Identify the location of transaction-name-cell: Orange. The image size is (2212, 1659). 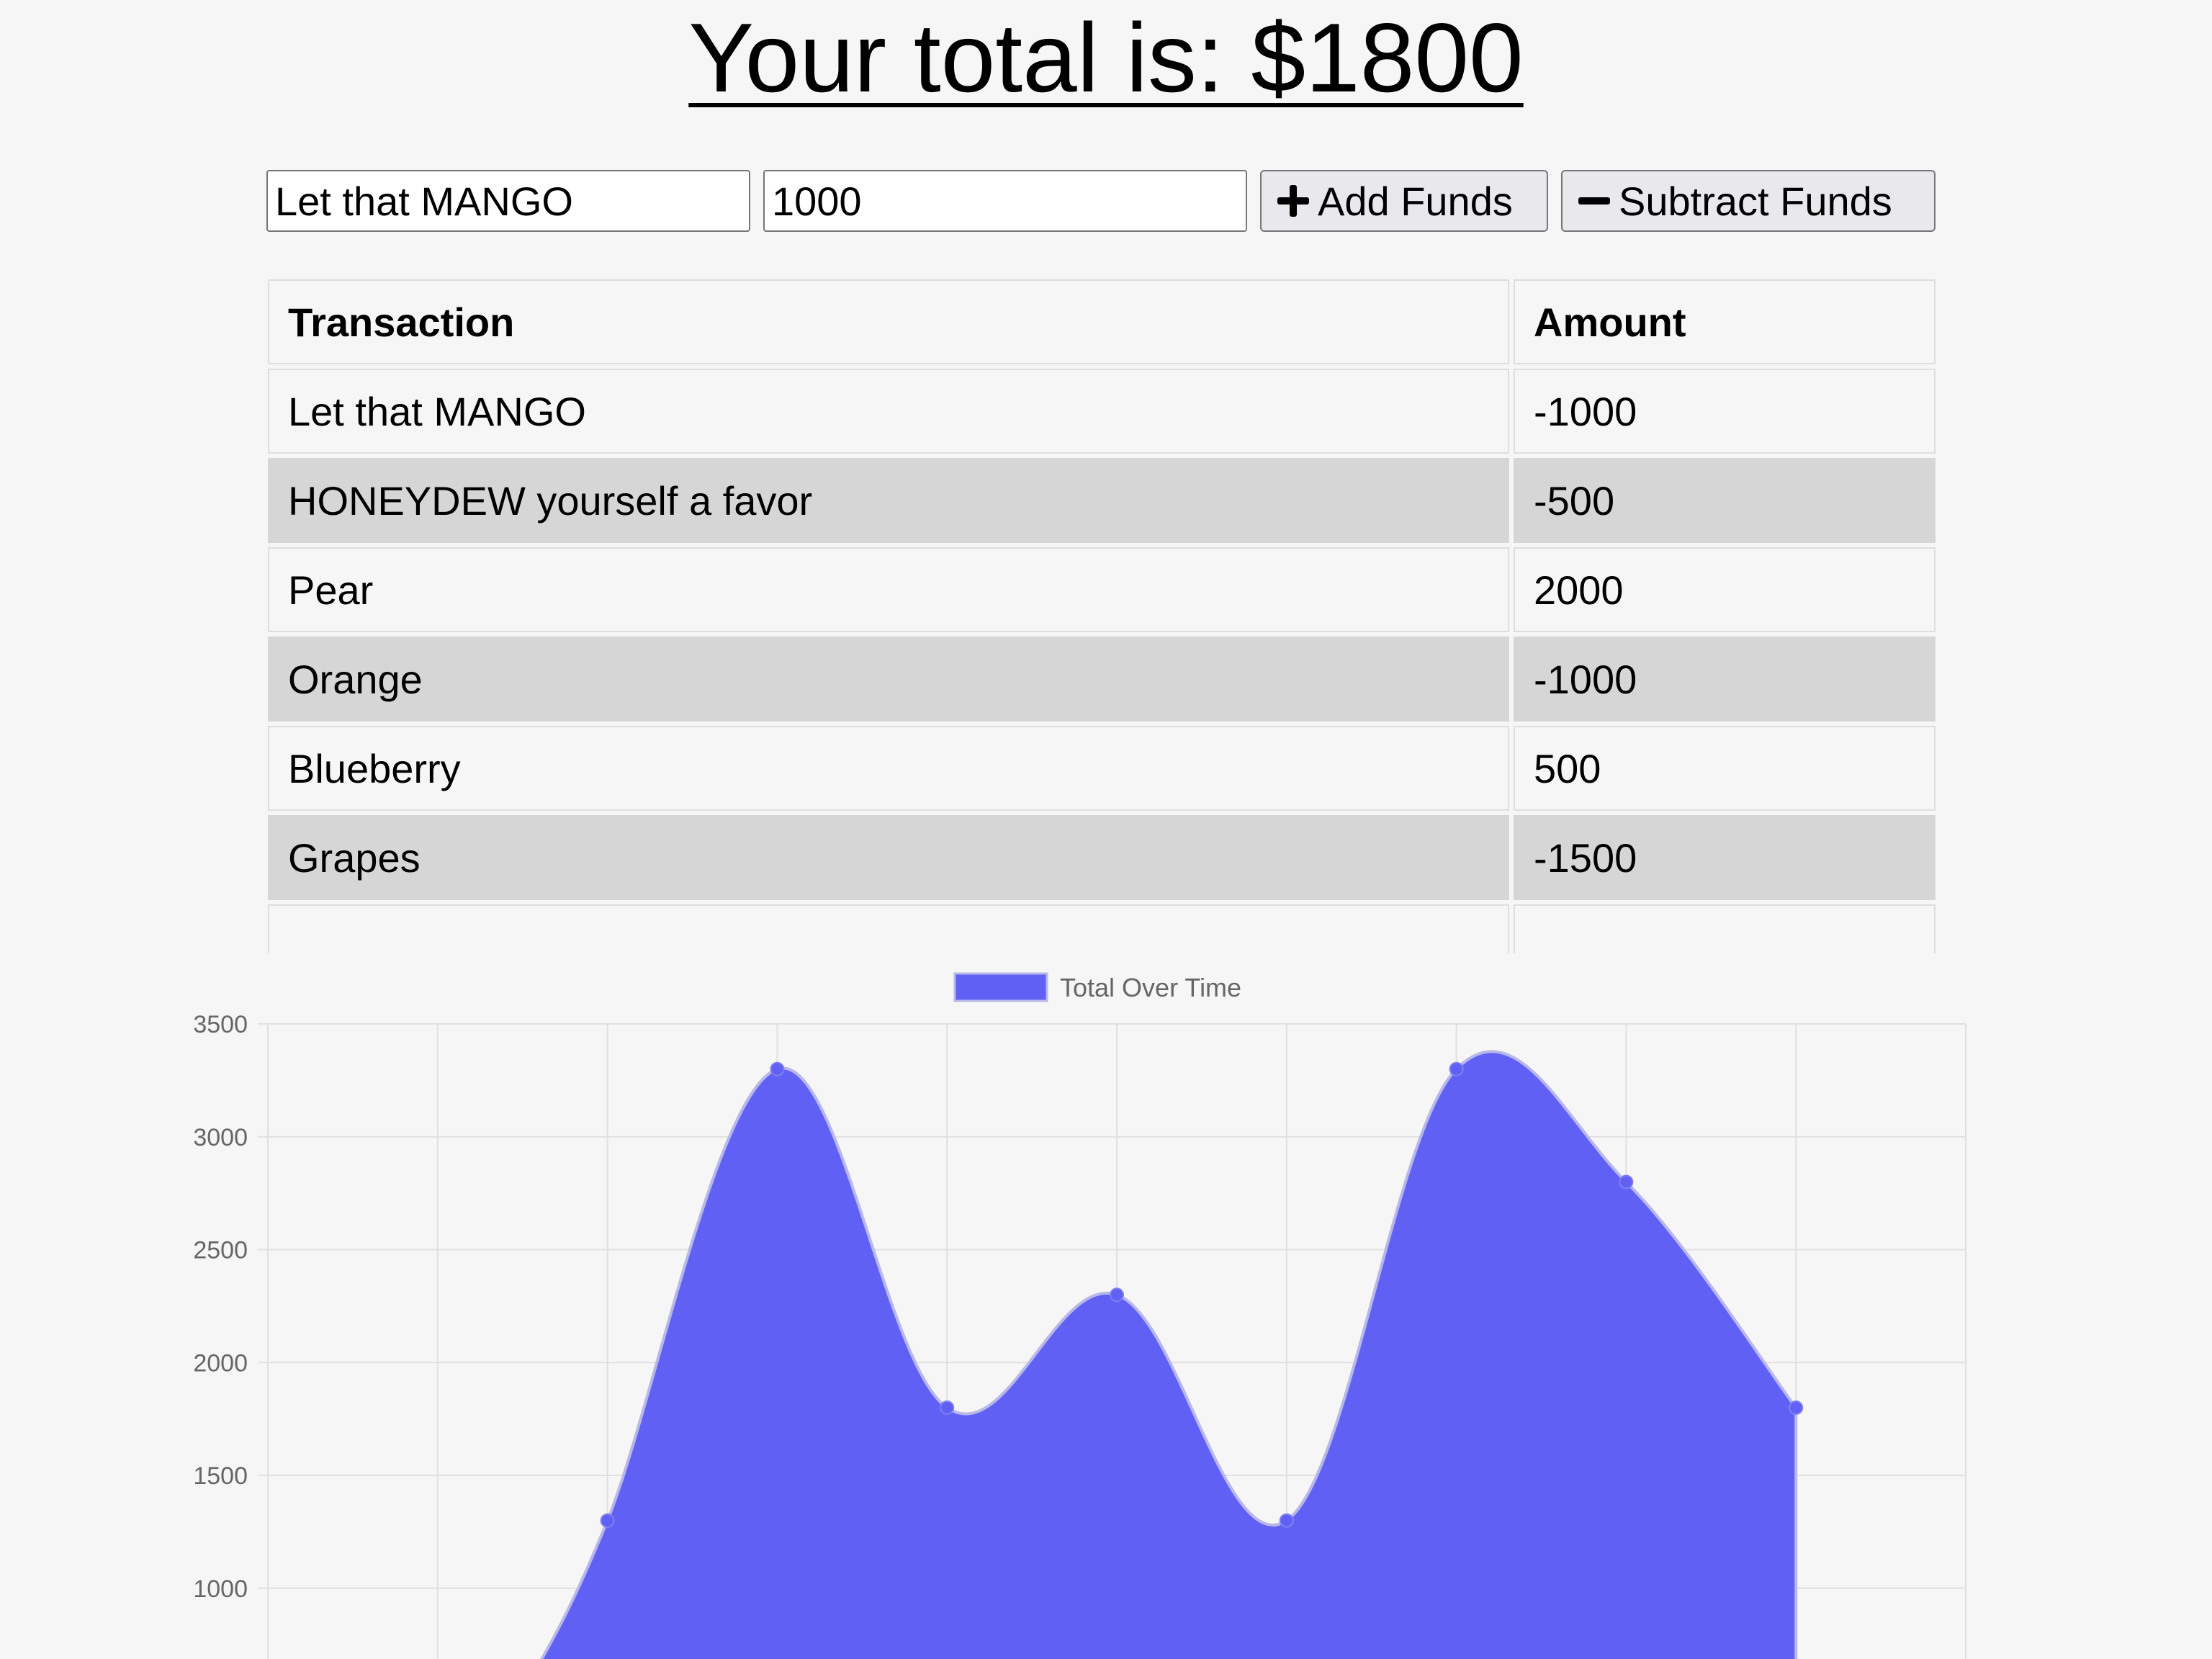
(889, 679).